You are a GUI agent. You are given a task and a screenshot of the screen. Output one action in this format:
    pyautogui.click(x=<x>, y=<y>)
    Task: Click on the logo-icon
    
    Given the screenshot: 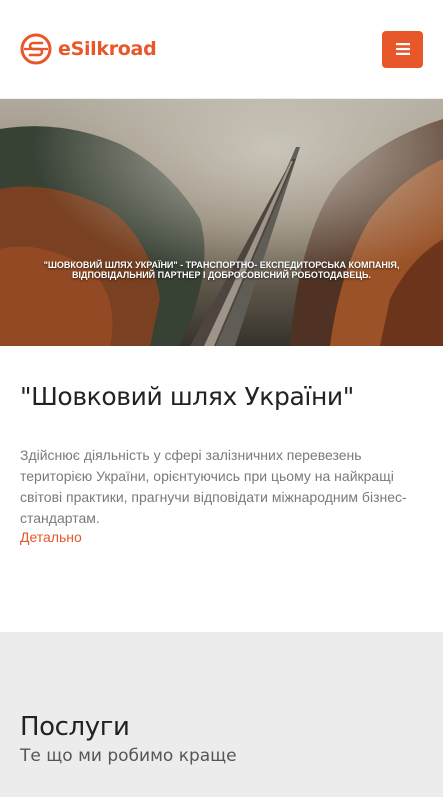 What is the action you would take?
    pyautogui.click(x=36, y=49)
    